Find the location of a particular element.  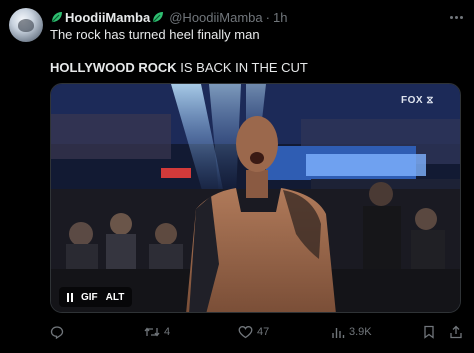

post-time: 1h is located at coordinates (280, 17).